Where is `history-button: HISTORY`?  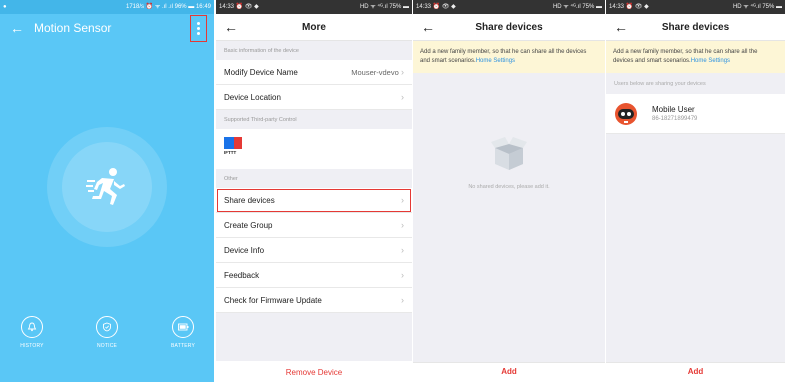 history-button: HISTORY is located at coordinates (32, 332).